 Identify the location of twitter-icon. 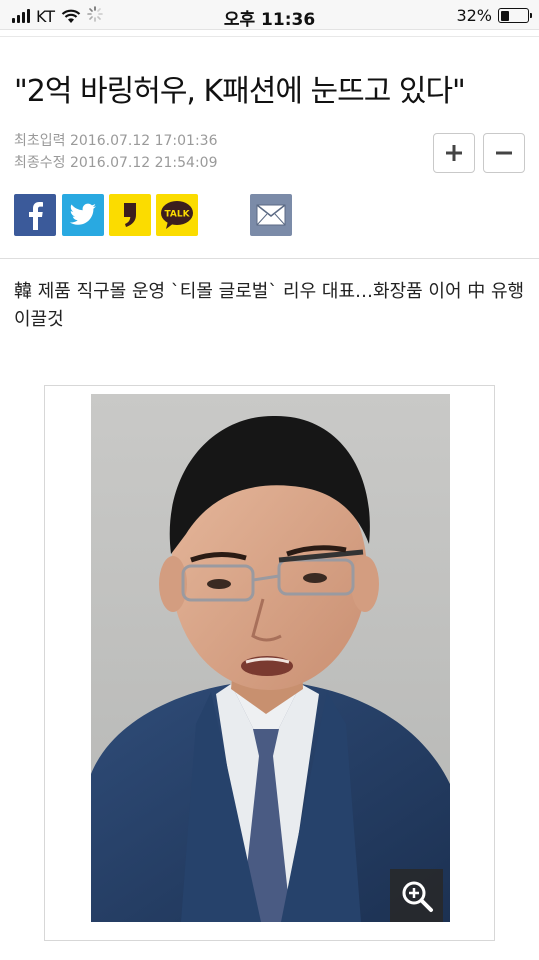
(82, 214).